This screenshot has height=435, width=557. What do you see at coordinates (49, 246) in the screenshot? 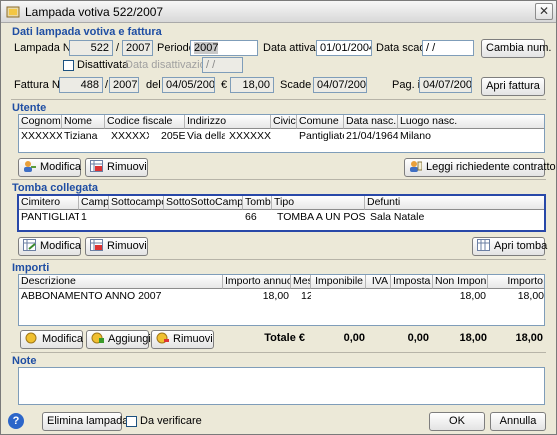
I see `tomba-modifica-button: Modifica` at bounding box center [49, 246].